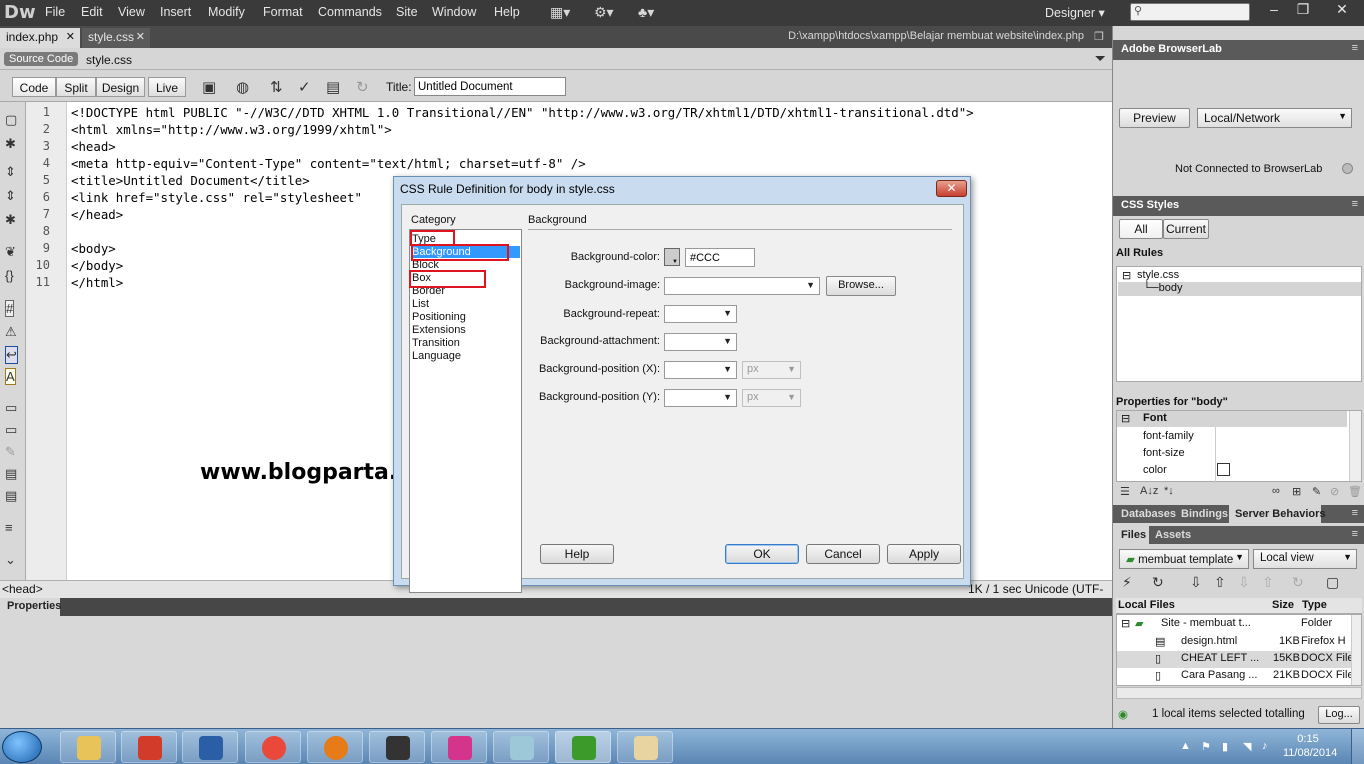 The image size is (1364, 764). Describe the element at coordinates (672, 257) in the screenshot. I see `color-picker-swatch: ▼` at that location.